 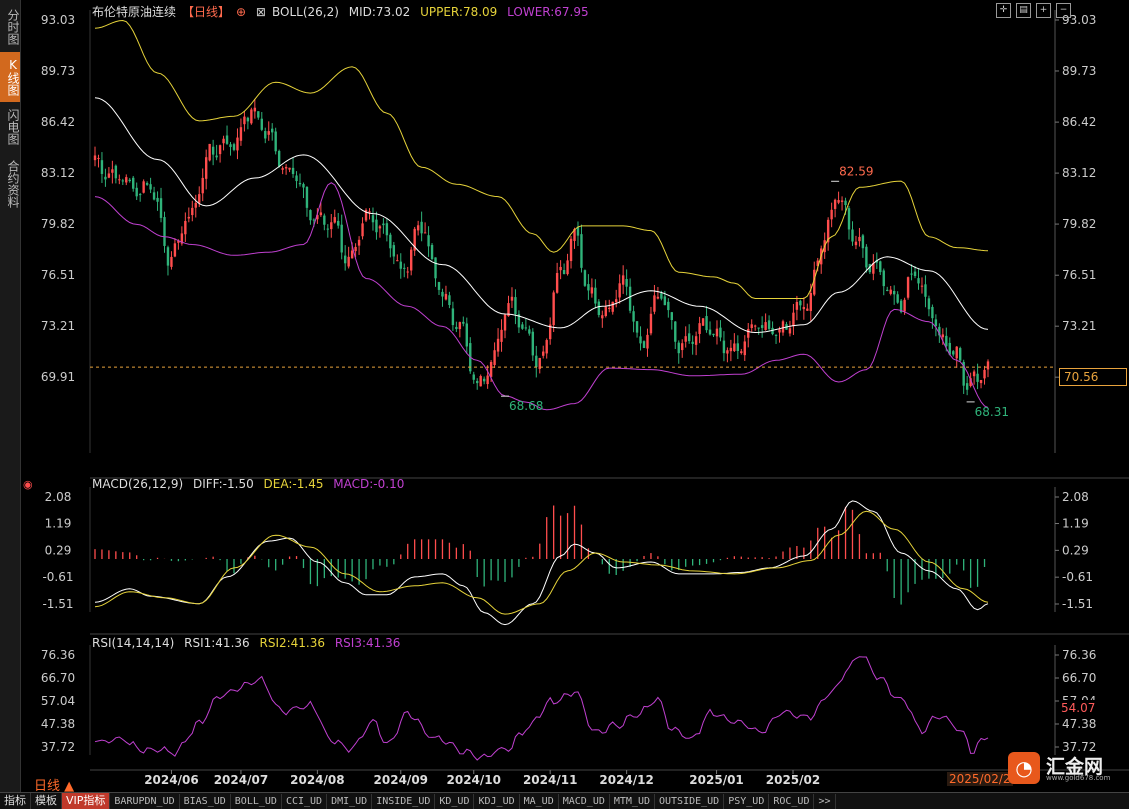 I want to click on logo: ◔ 汇金网 www.gold678.com, so click(x=1063, y=768).